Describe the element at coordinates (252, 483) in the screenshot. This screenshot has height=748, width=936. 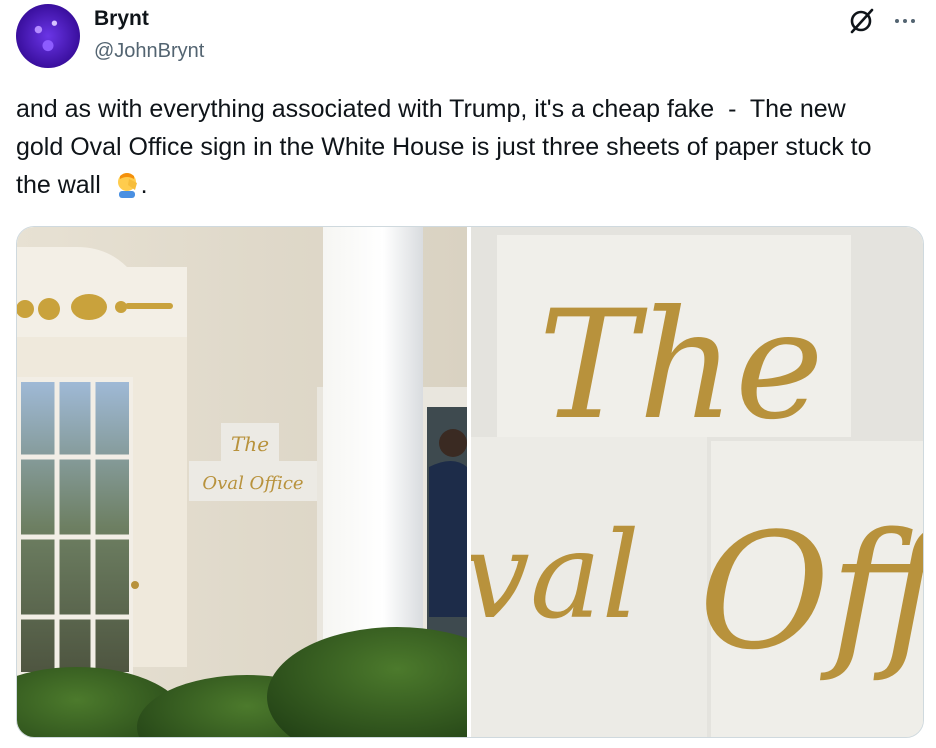
I see `sign-text-oval-office: Oval Office` at that location.